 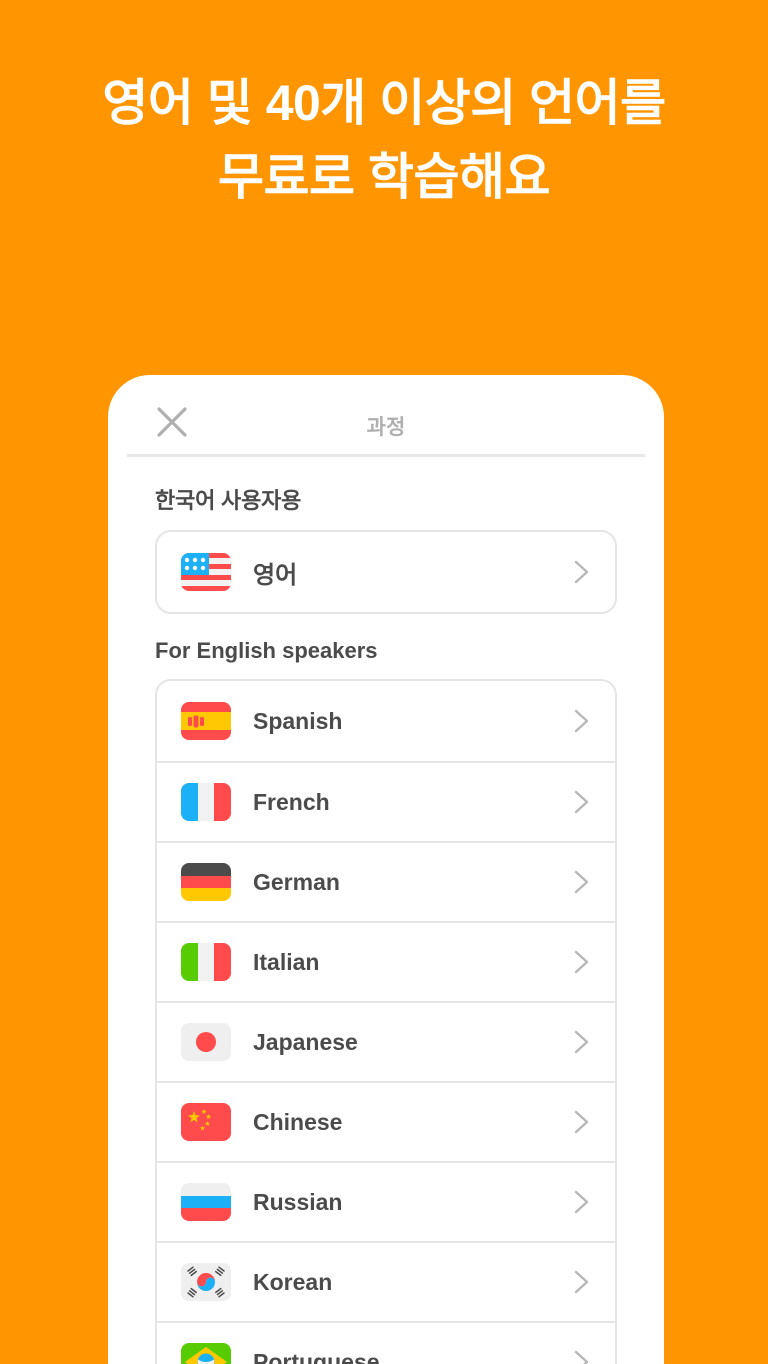 What do you see at coordinates (275, 575) in the screenshot?
I see `list-item-label: 영어` at bounding box center [275, 575].